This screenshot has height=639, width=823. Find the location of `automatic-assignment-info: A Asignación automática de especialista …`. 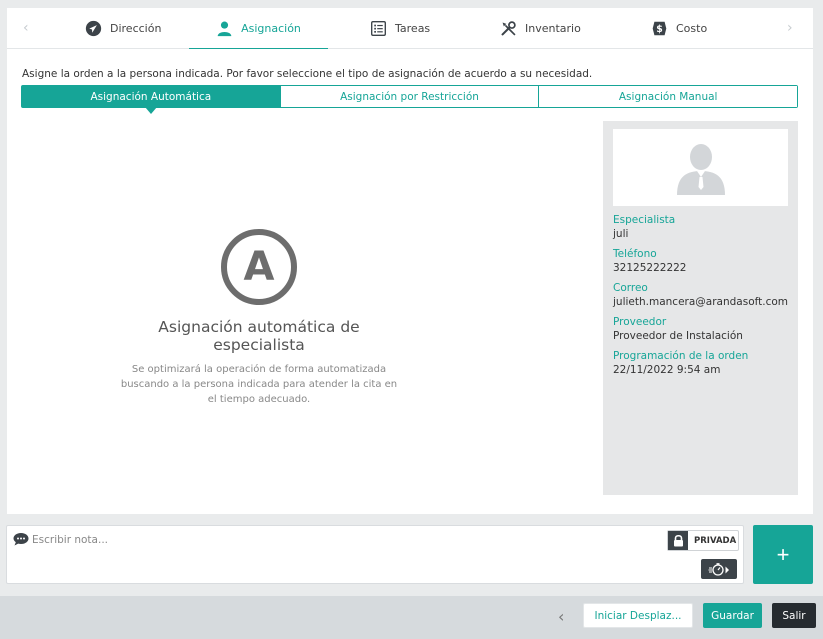

automatic-assignment-info: A Asignación automática de especialista … is located at coordinates (259, 318).